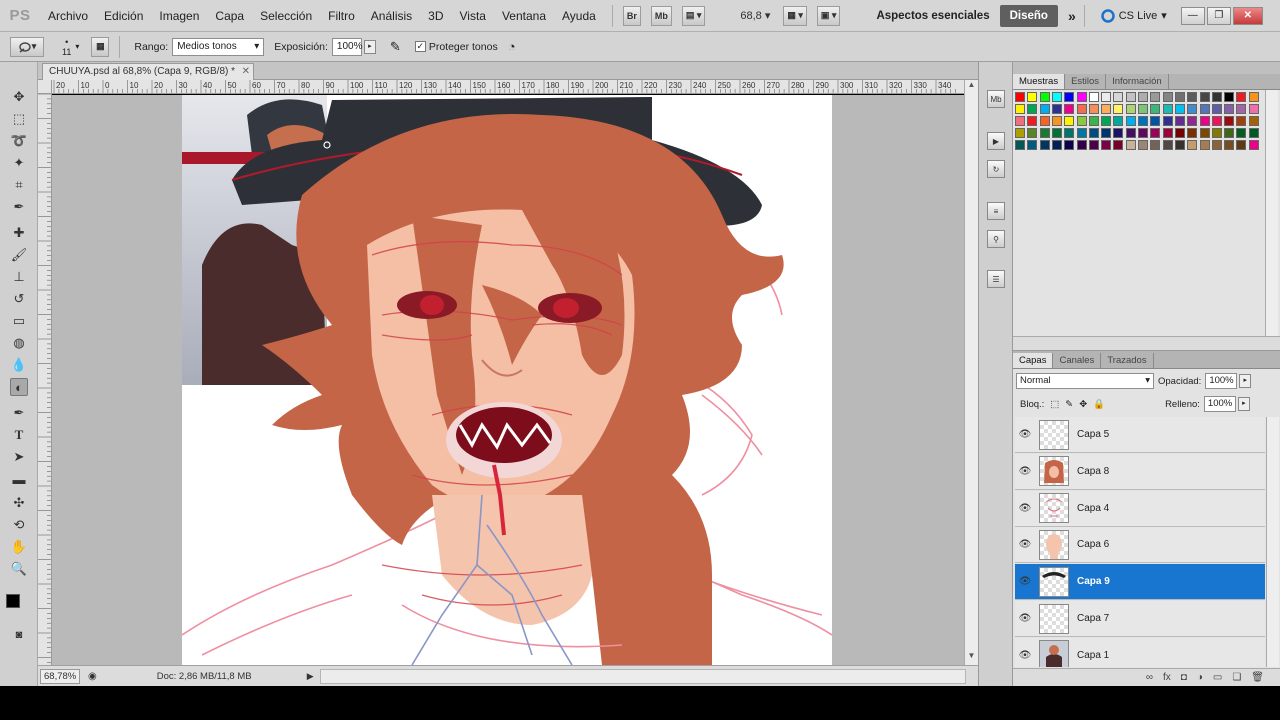 The height and width of the screenshot is (720, 1280). Describe the element at coordinates (1236, 677) in the screenshot. I see `new-layer-icon: ❏` at that location.